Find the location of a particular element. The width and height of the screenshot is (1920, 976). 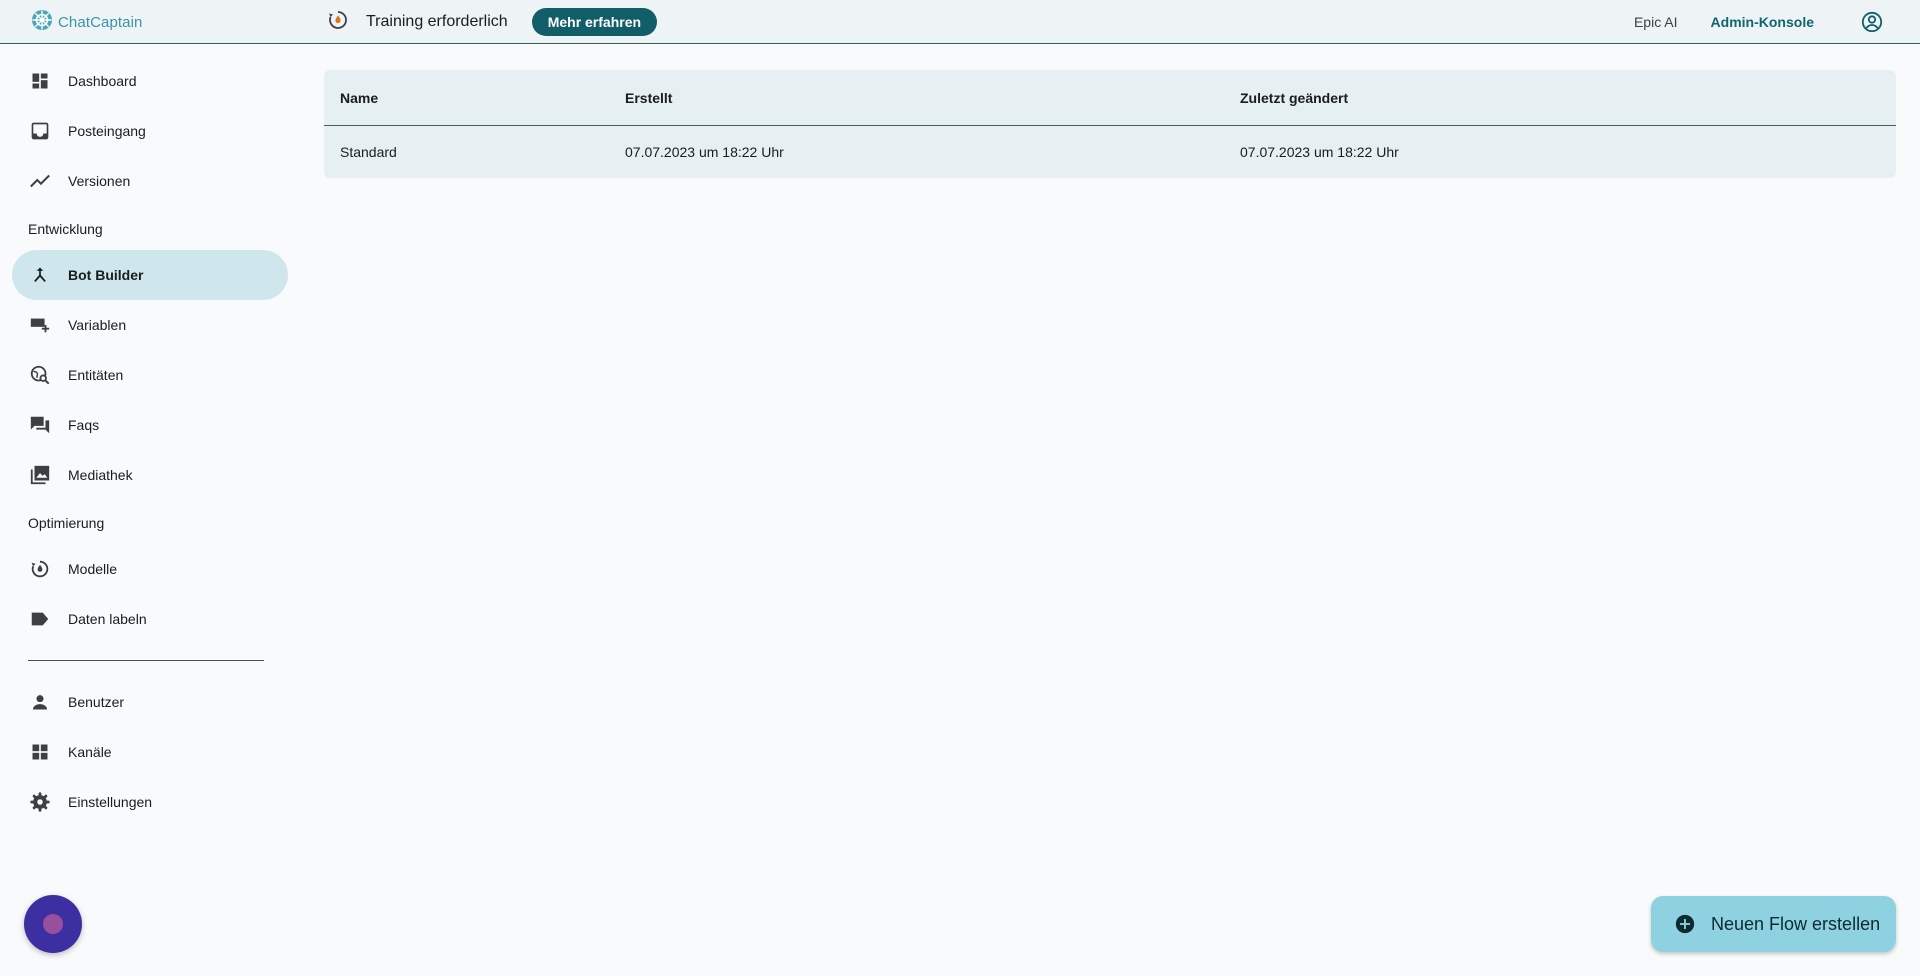

sidebar-item-models: Modelle is located at coordinates (150, 569).